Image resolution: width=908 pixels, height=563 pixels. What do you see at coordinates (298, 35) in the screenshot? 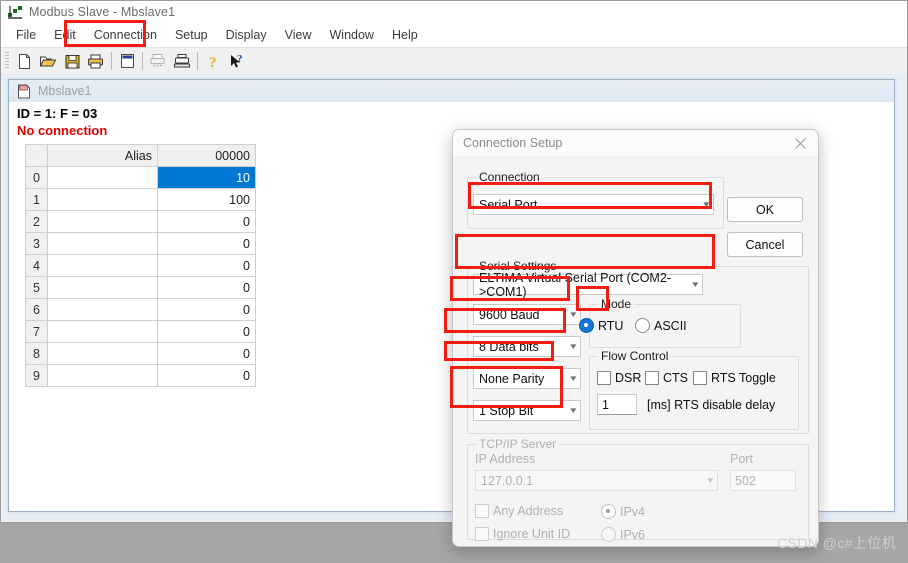
I see `menu-view: View` at bounding box center [298, 35].